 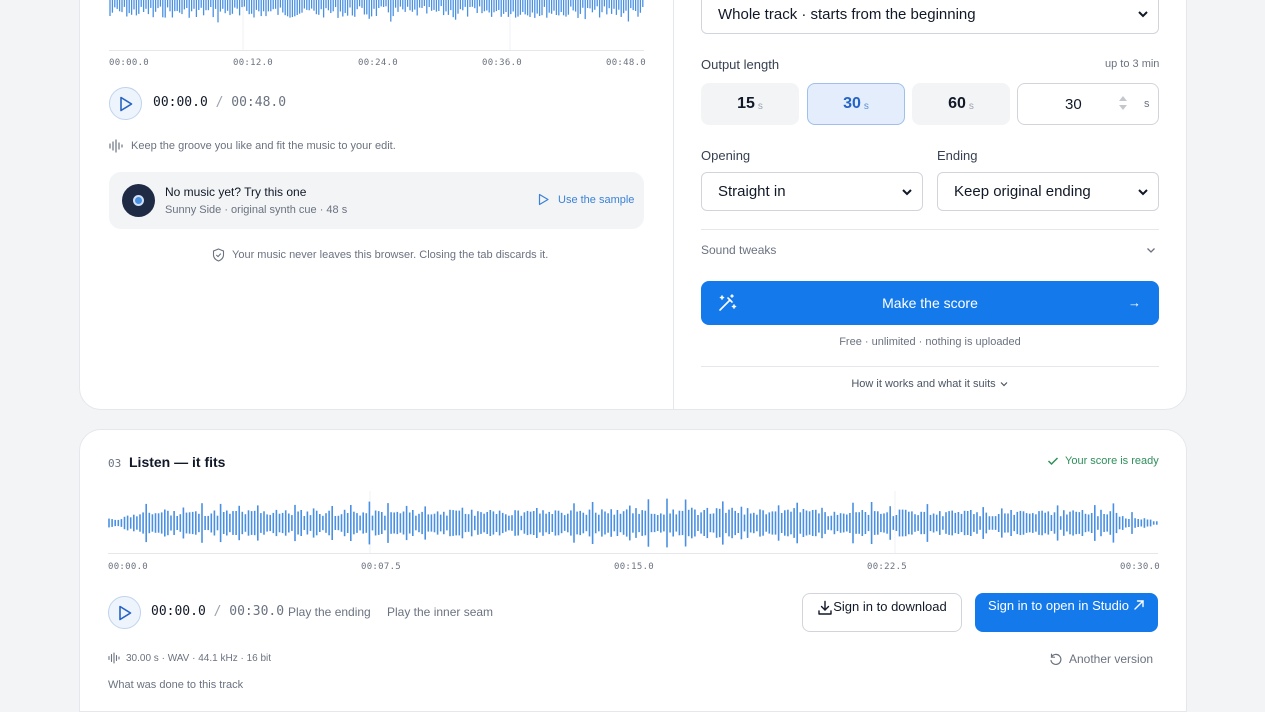 I want to click on result-time-readout: 00:00.0 / 00:30.0, so click(x=217, y=611).